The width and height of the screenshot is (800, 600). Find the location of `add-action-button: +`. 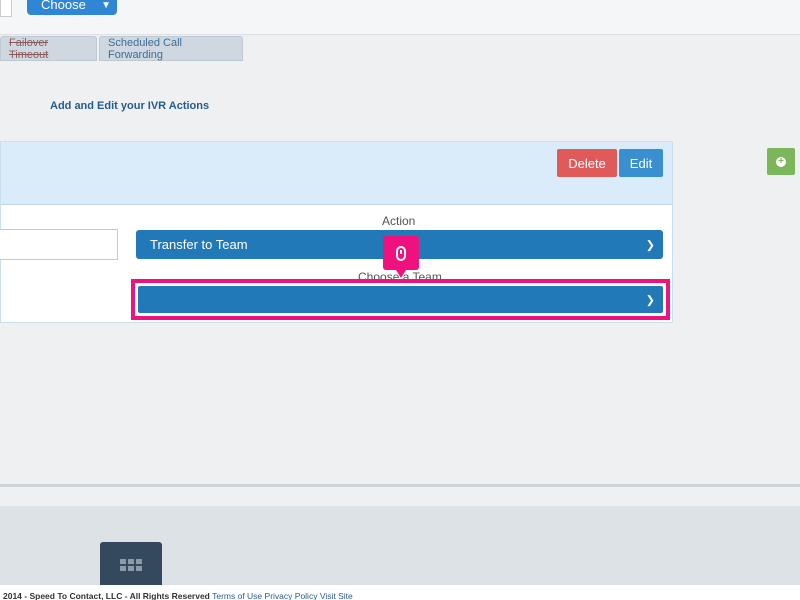

add-action-button: + is located at coordinates (781, 161).